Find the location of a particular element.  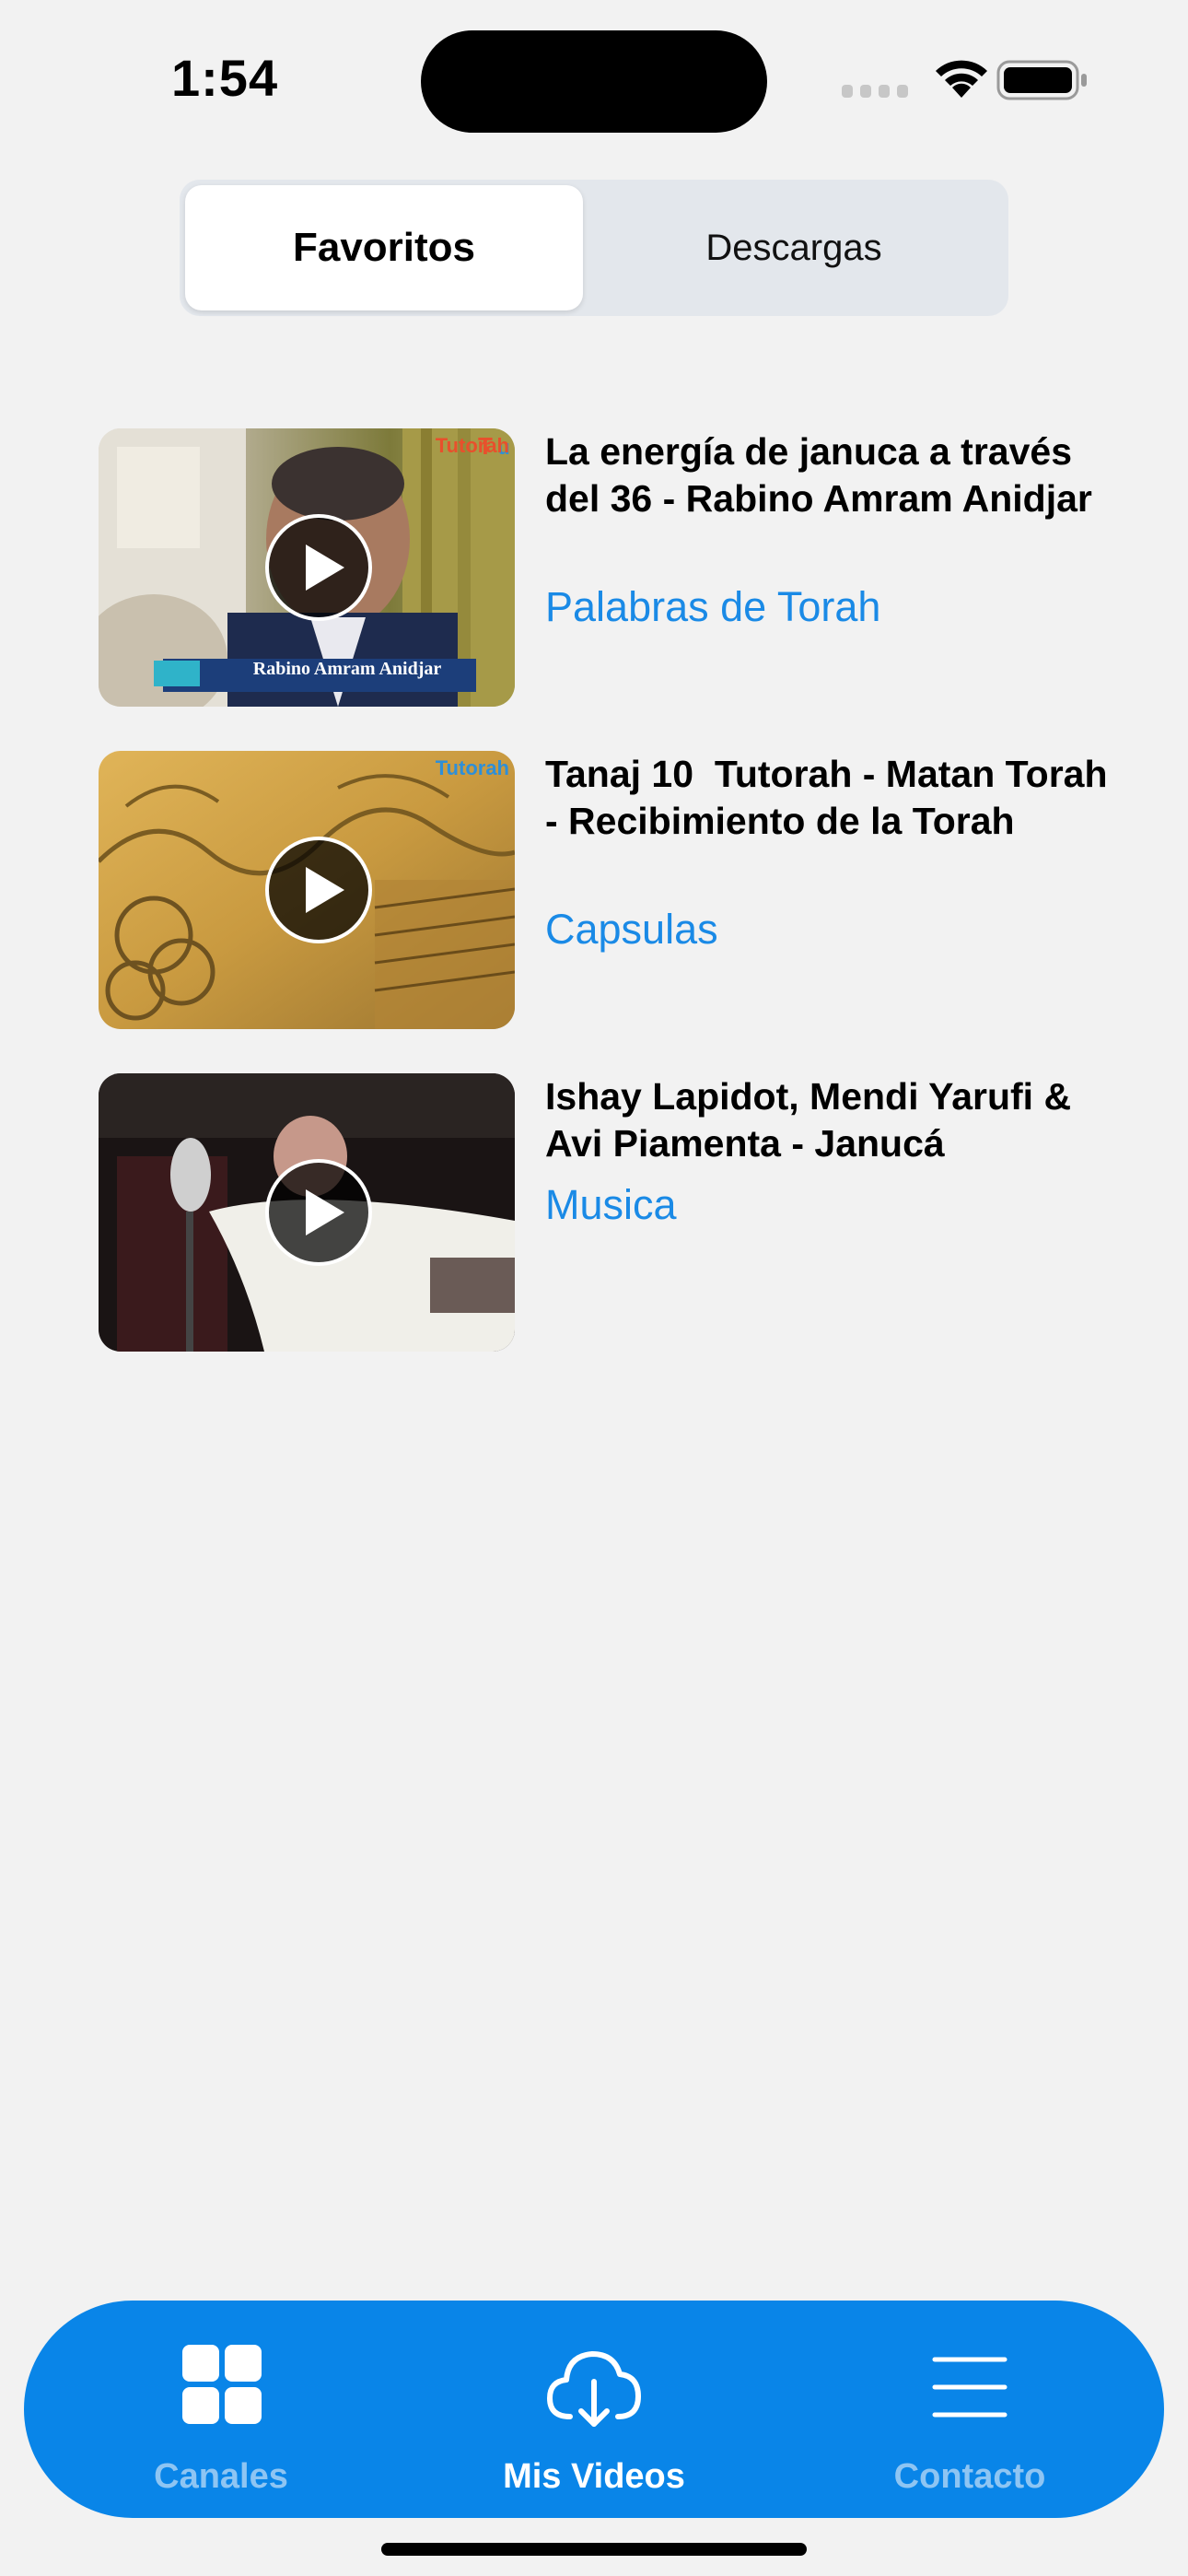

video-thumbnail is located at coordinates (307, 1212).